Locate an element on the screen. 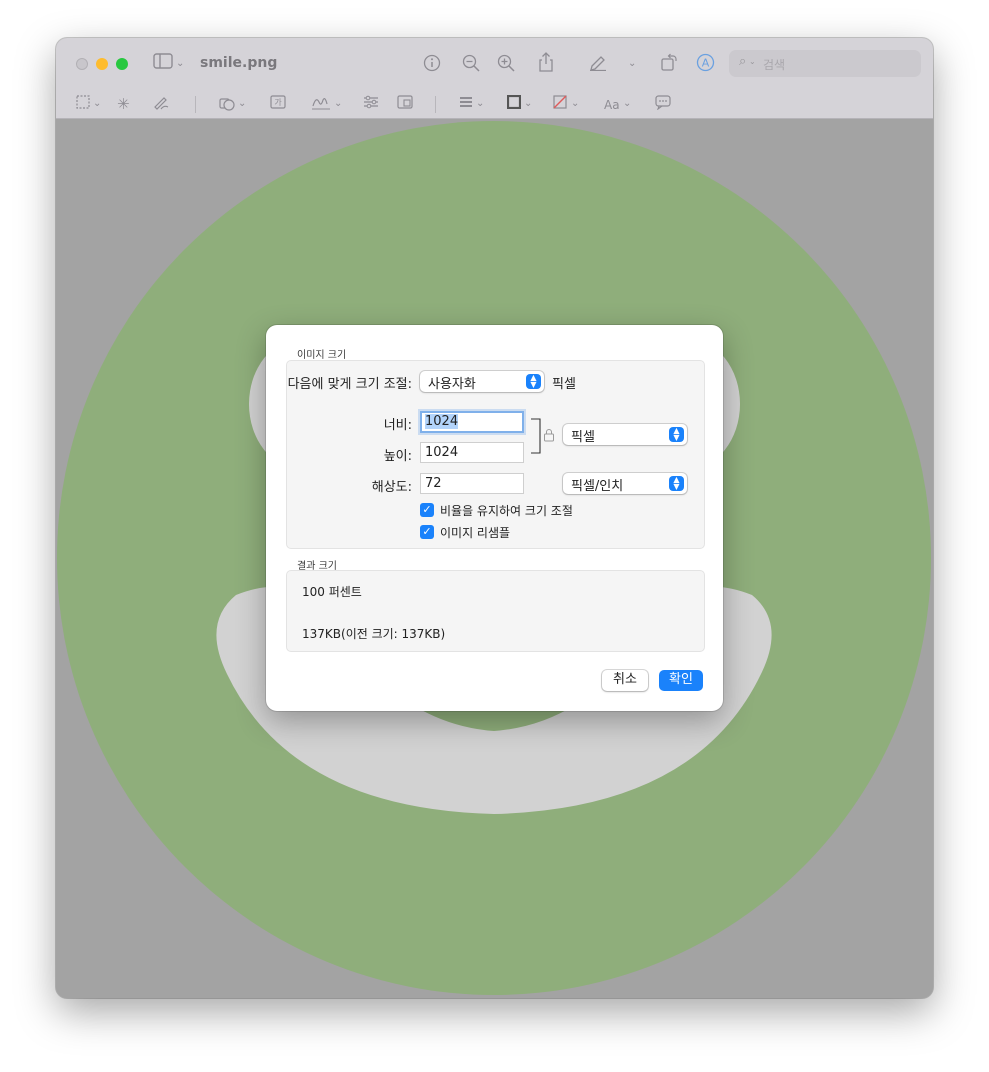 This screenshot has height=1072, width=989. share-icon is located at coordinates (546, 64).